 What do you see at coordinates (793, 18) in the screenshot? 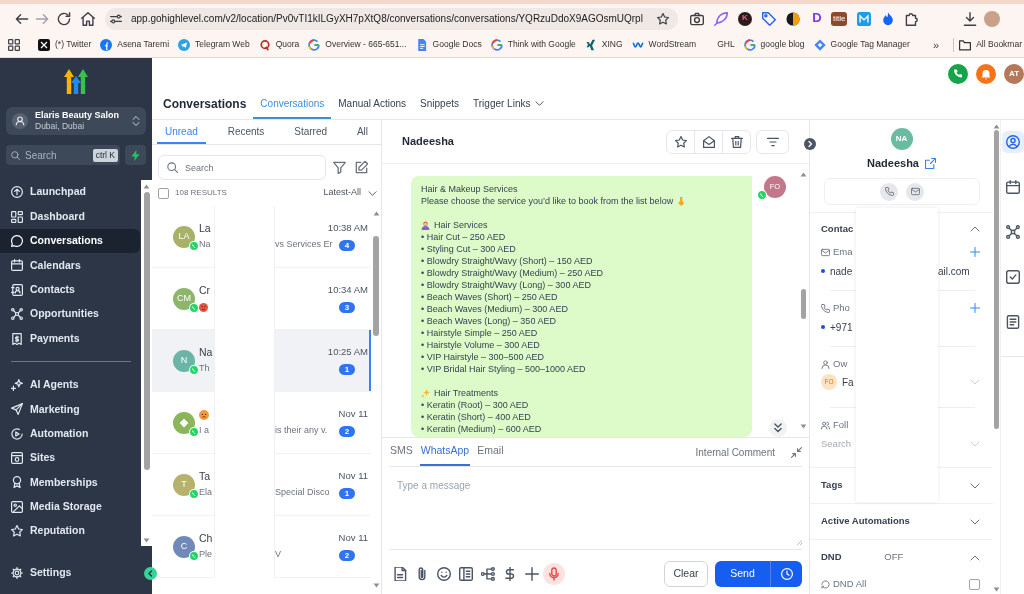
I see `half-disc-icon` at bounding box center [793, 18].